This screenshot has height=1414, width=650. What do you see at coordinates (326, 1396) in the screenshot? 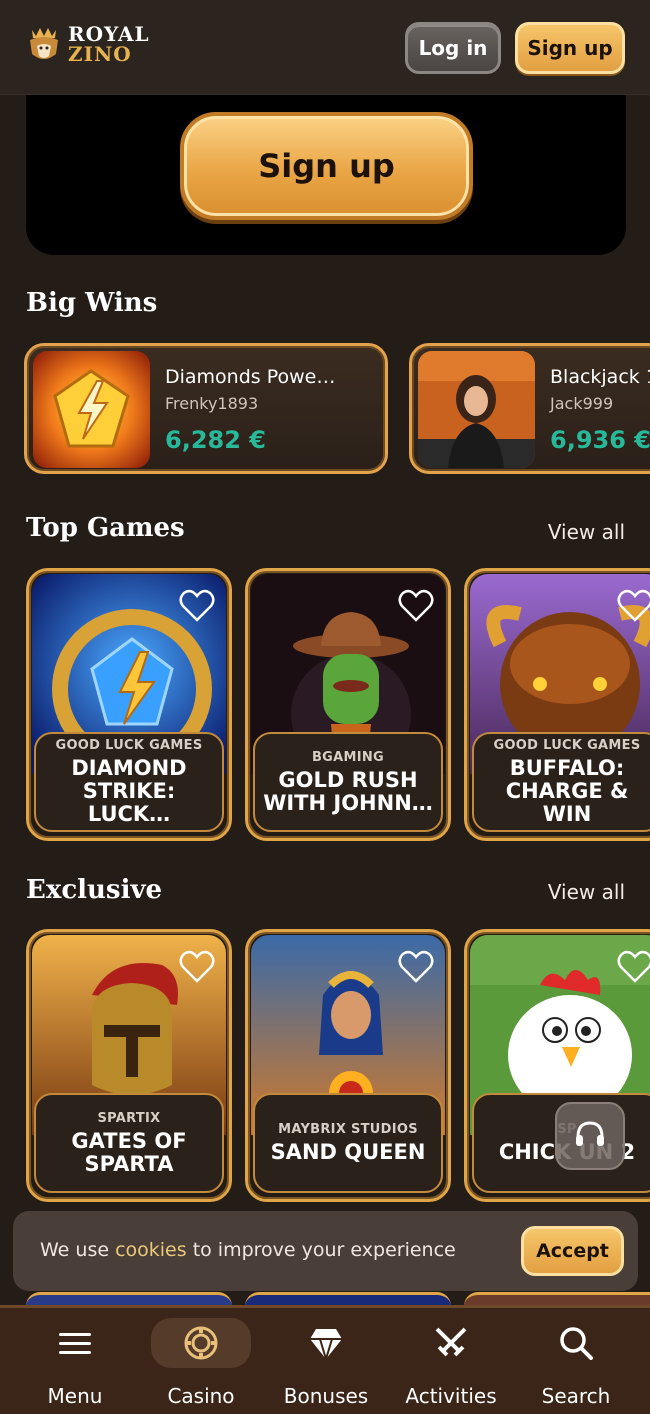
I see `nav-label: Bonuses` at bounding box center [326, 1396].